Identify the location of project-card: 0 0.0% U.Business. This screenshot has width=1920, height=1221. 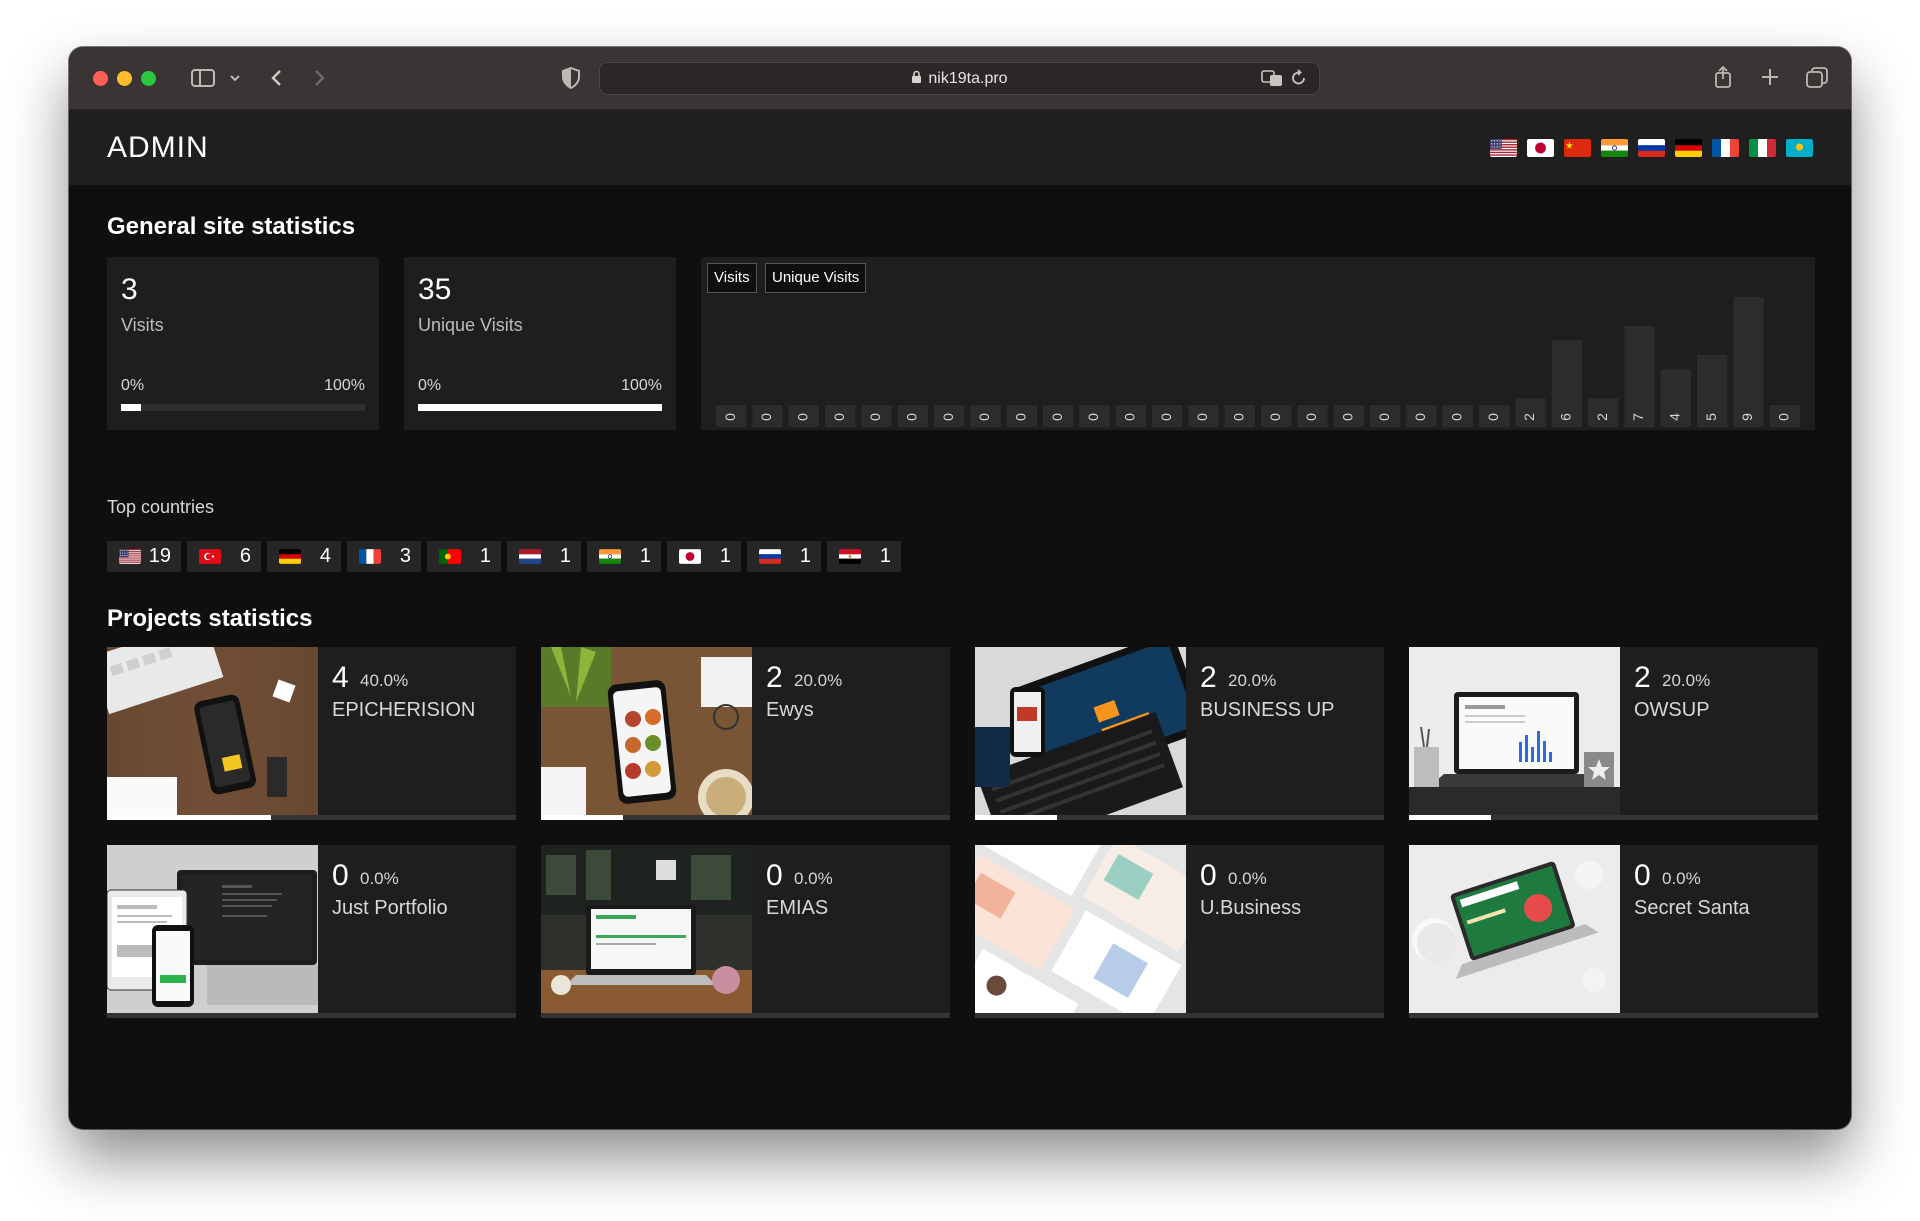
(1179, 931).